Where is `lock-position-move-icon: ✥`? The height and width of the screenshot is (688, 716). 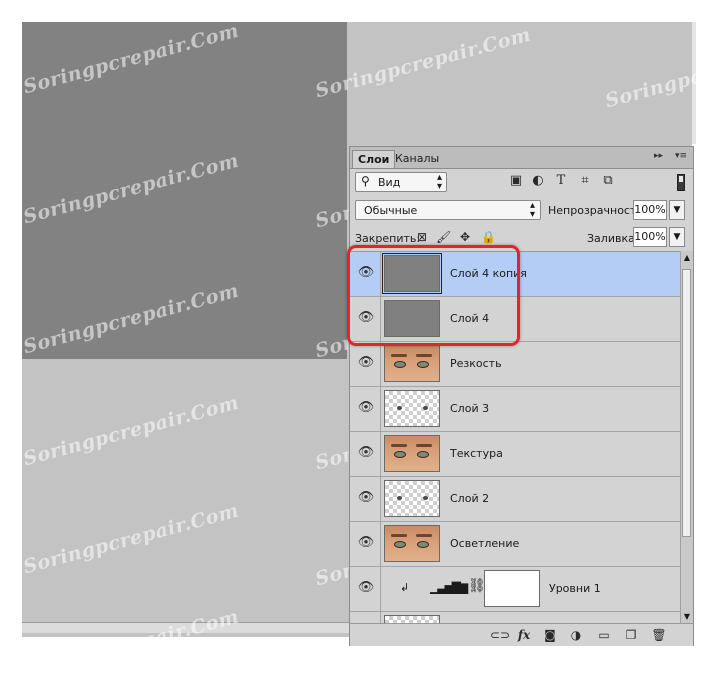
lock-position-move-icon: ✥ is located at coordinates (465, 237).